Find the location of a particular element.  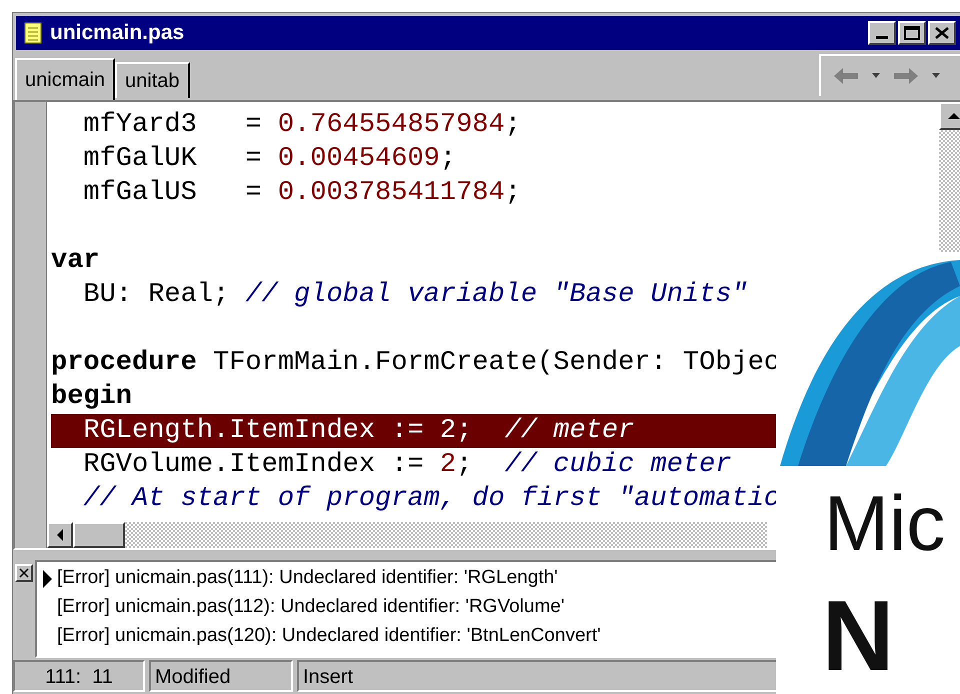

code-line: var is located at coordinates (76, 261).